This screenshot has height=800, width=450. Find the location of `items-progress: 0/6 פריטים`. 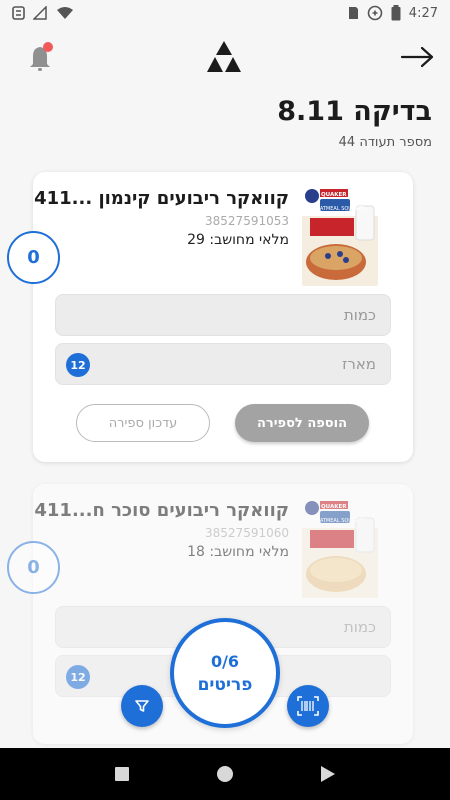

items-progress: 0/6 פריטים is located at coordinates (225, 673).